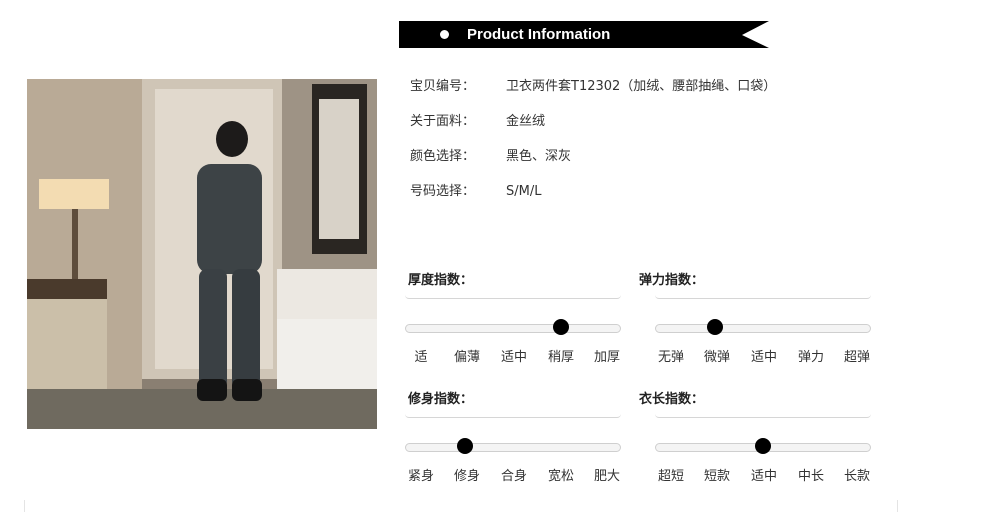 Image resolution: width=988 pixels, height=512 pixels. What do you see at coordinates (444, 34) in the screenshot?
I see `bullet-icon` at bounding box center [444, 34].